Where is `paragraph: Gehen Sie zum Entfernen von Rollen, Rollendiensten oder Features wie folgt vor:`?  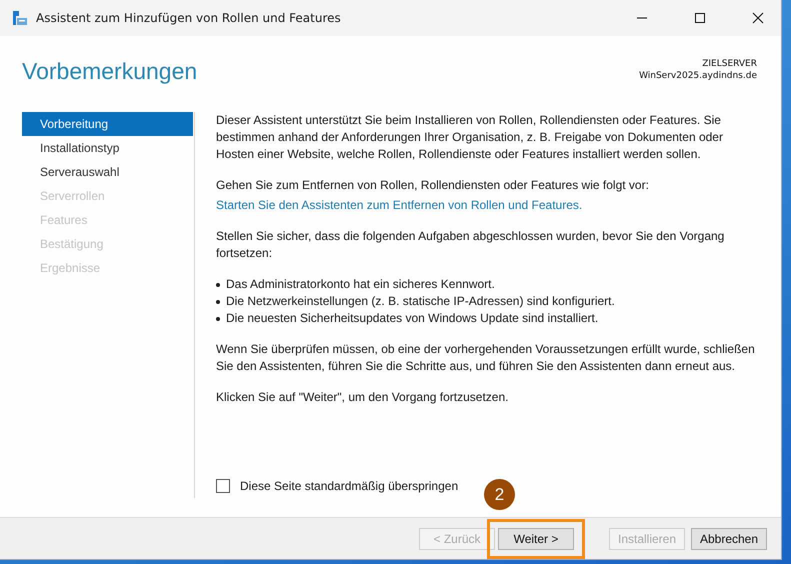
paragraph: Gehen Sie zum Entfernen von Rollen, Rollendiensten oder Features wie folgt vor: is located at coordinates (433, 185).